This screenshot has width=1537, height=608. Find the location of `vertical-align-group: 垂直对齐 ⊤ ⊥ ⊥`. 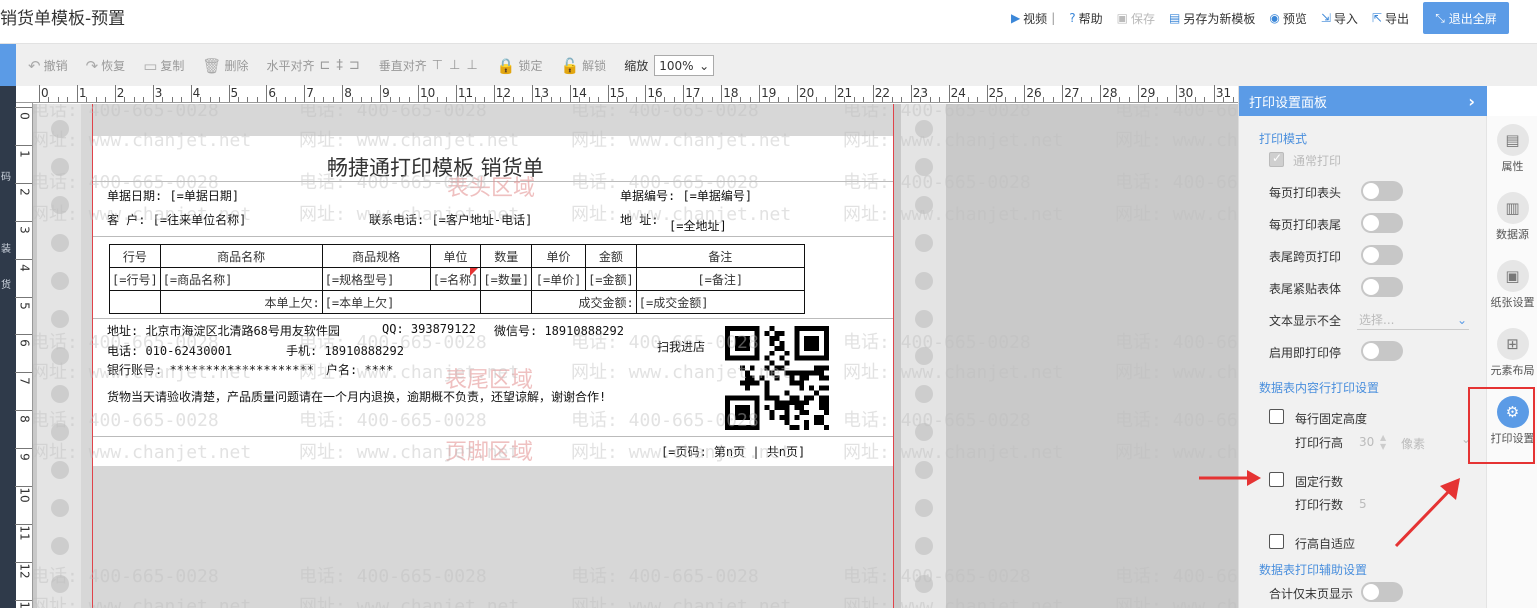

vertical-align-group: 垂直对齐 ⊤ ⊥ ⊥ is located at coordinates (429, 65).